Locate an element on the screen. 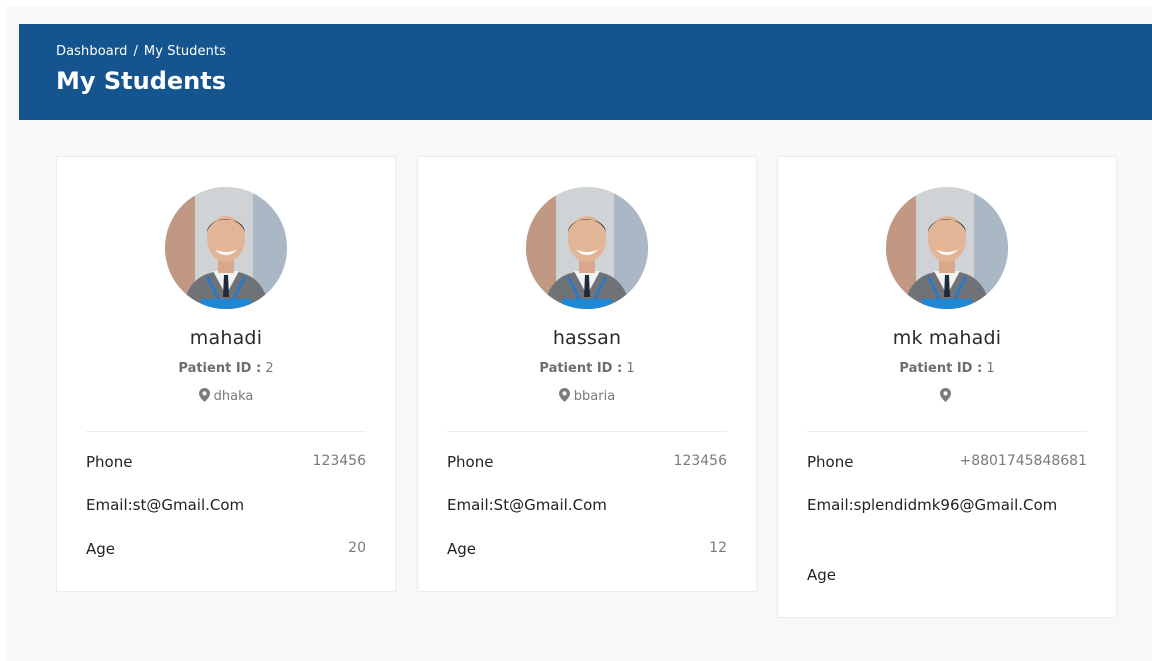 The height and width of the screenshot is (661, 1152). page-header: Dashboard / My Students My Students is located at coordinates (585, 72).